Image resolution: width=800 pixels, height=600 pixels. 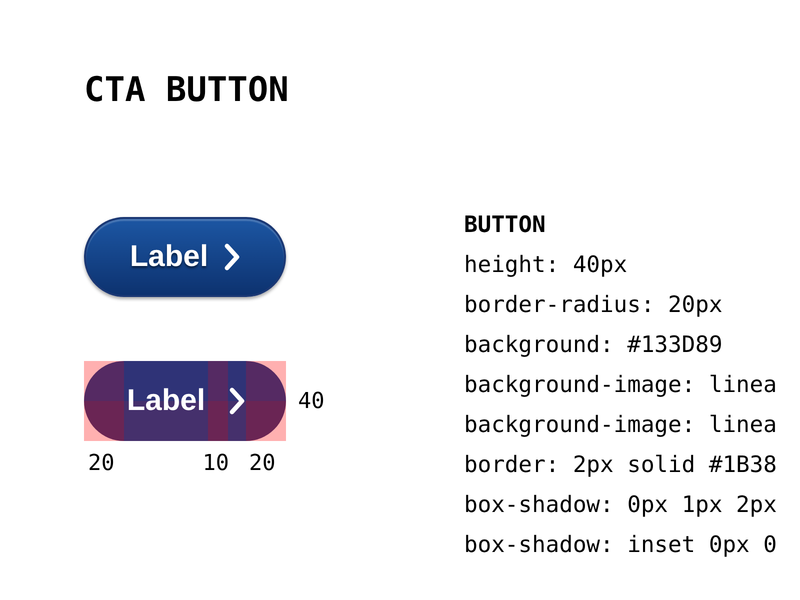 I want to click on spec-line: border-radius: 20px, so click(x=594, y=305).